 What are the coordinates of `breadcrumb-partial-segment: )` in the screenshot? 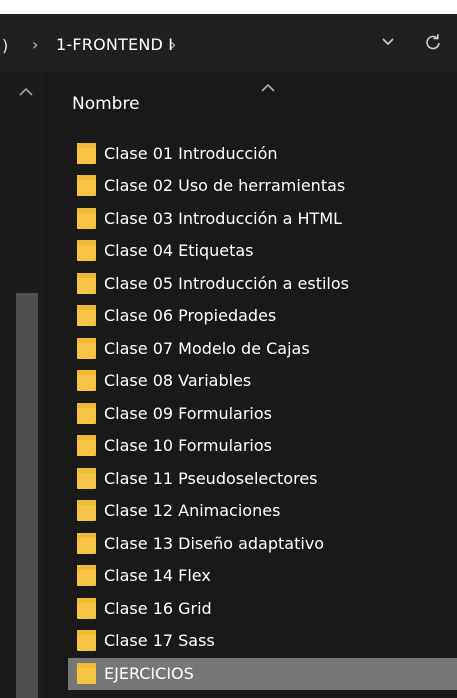 It's located at (5, 45).